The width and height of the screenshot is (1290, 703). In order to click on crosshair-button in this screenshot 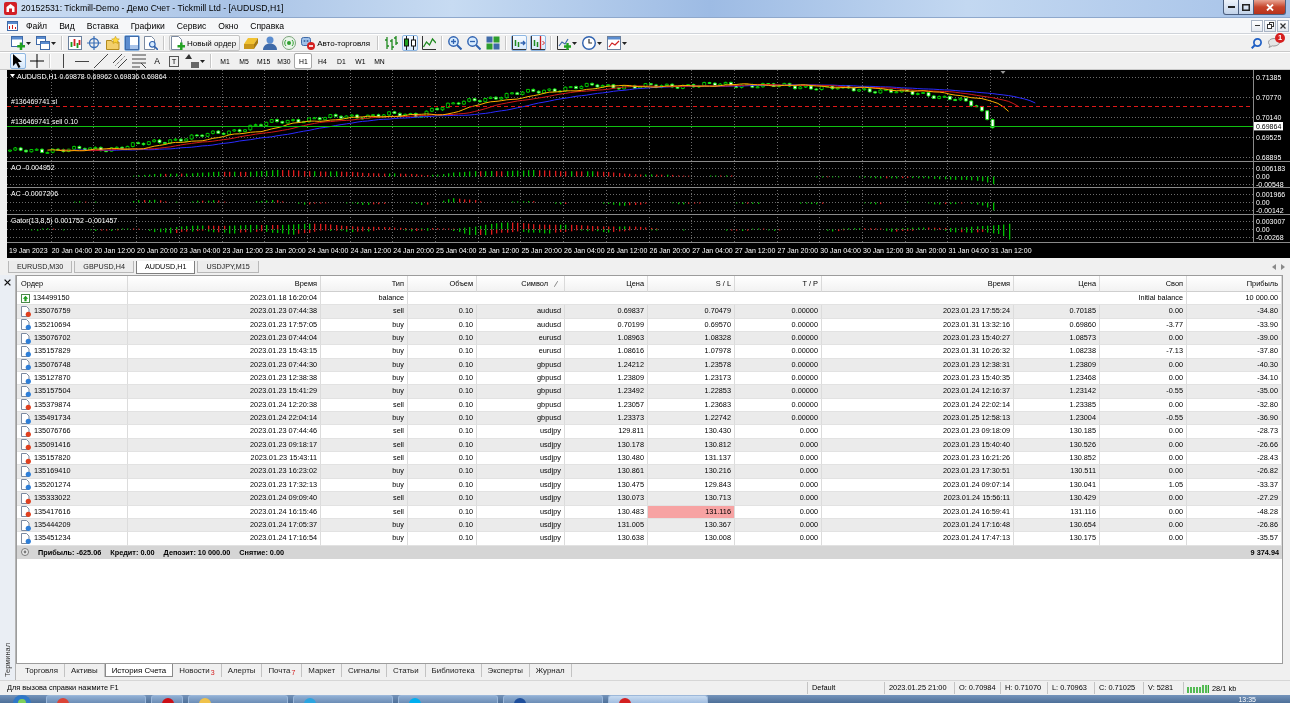, I will do `click(37, 61)`.